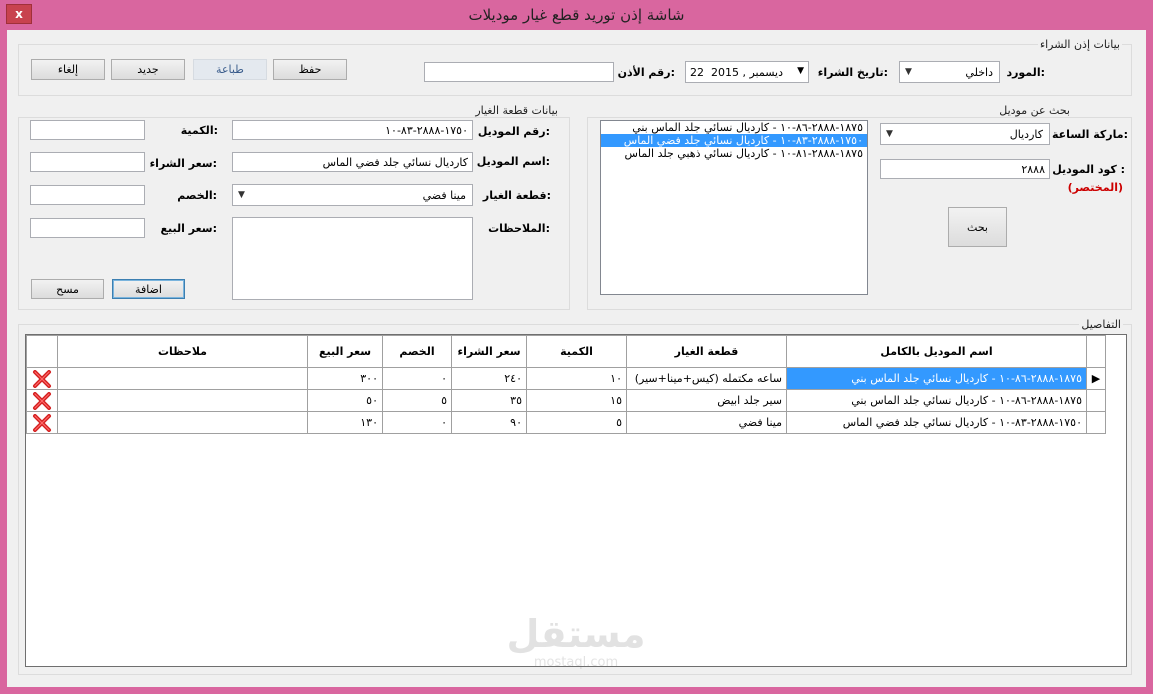  I want to click on quantity-label: الكمية:, so click(199, 130).